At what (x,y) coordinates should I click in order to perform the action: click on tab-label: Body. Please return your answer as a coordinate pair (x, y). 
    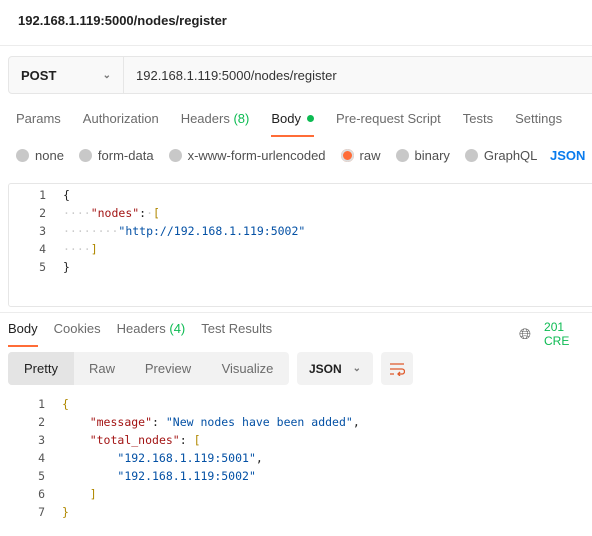
    Looking at the image, I should click on (286, 118).